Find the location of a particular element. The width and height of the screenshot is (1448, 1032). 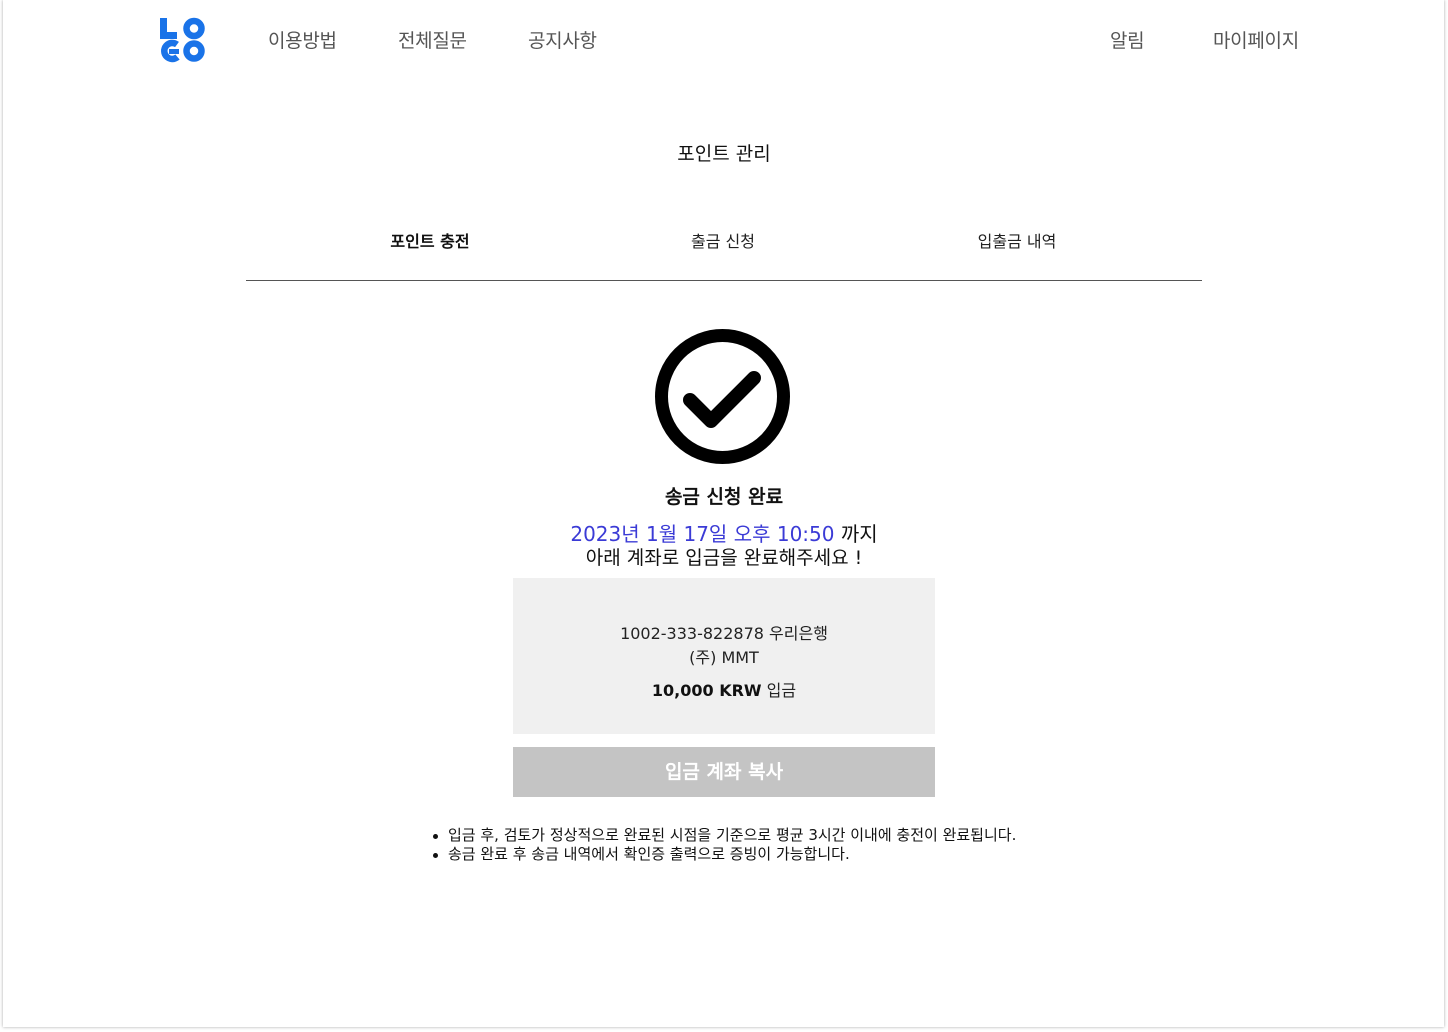

deposit-amount: 10,000 KRW is located at coordinates (706, 690).